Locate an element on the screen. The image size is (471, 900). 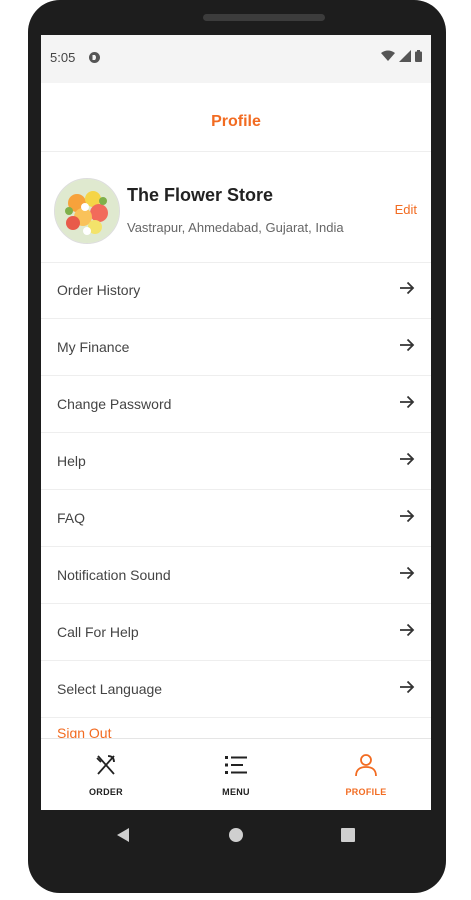
person-icon is located at coordinates (366, 765).